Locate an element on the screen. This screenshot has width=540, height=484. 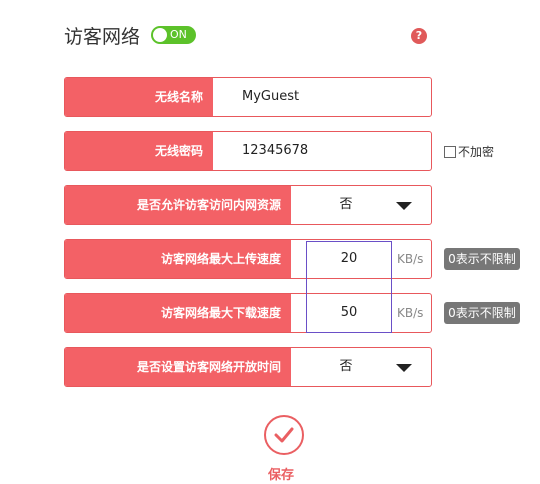
allow-intranet-label: 是否允许访客访问内网资源 is located at coordinates (178, 205).